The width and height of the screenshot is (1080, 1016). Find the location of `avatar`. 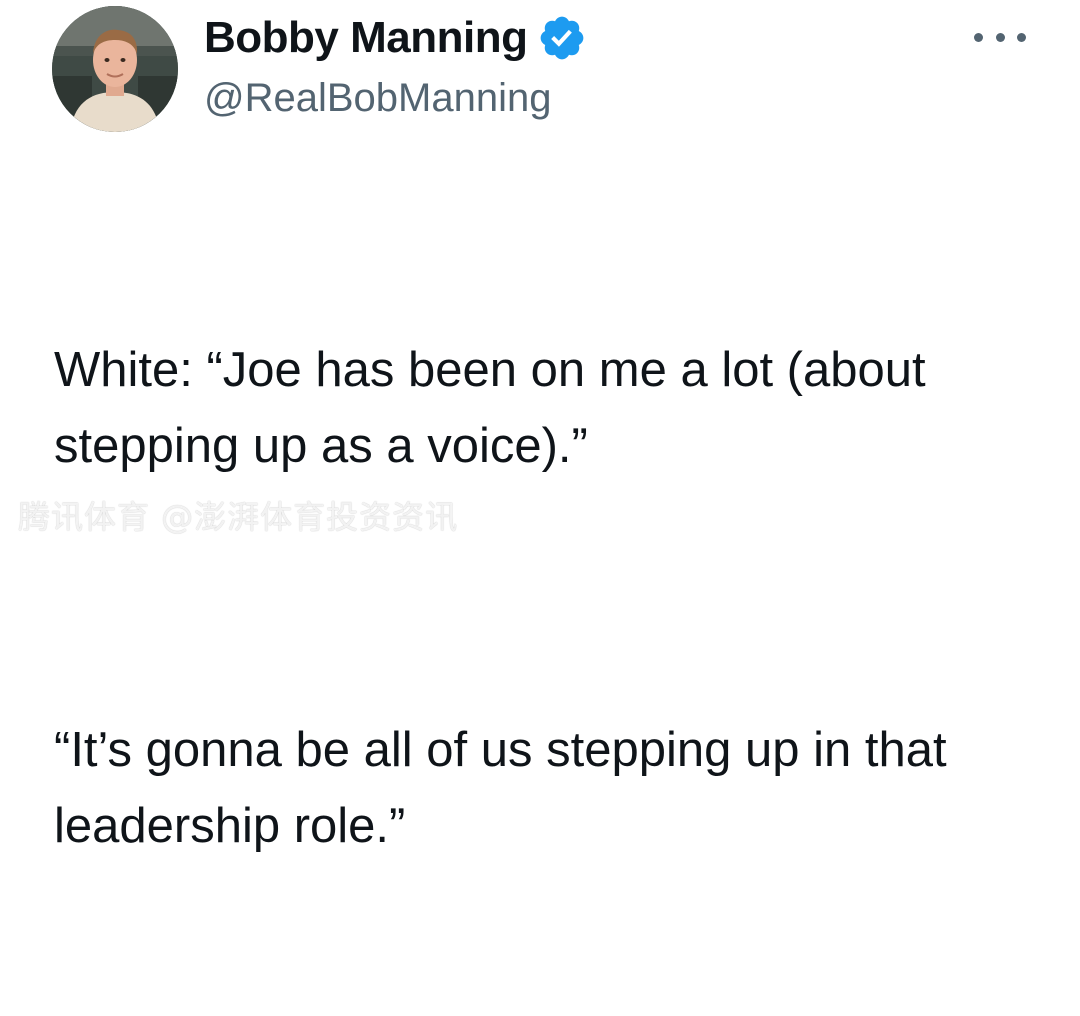

avatar is located at coordinates (115, 69).